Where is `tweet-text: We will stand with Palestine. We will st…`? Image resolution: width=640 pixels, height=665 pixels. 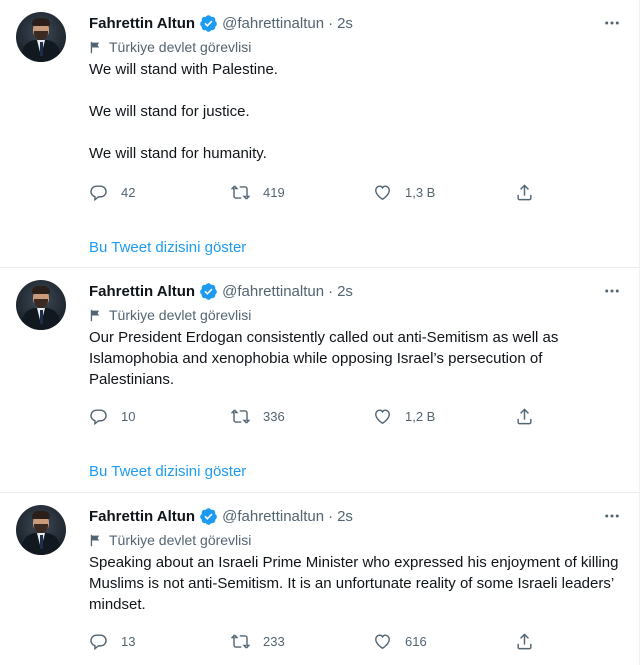
tweet-text: We will stand with Palestine. We will st… is located at coordinates (356, 111).